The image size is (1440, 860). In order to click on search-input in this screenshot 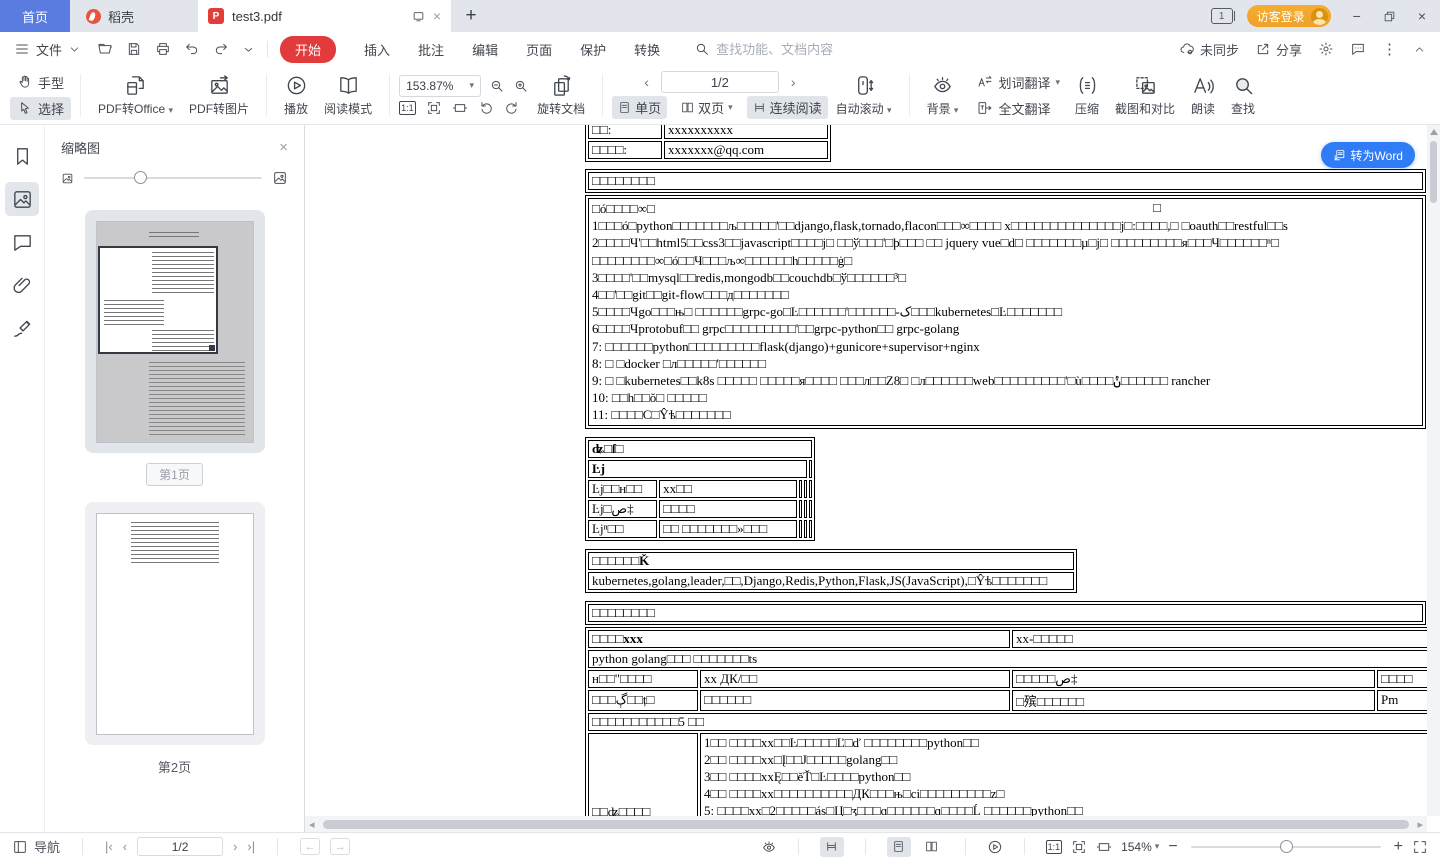, I will do `click(791, 49)`.